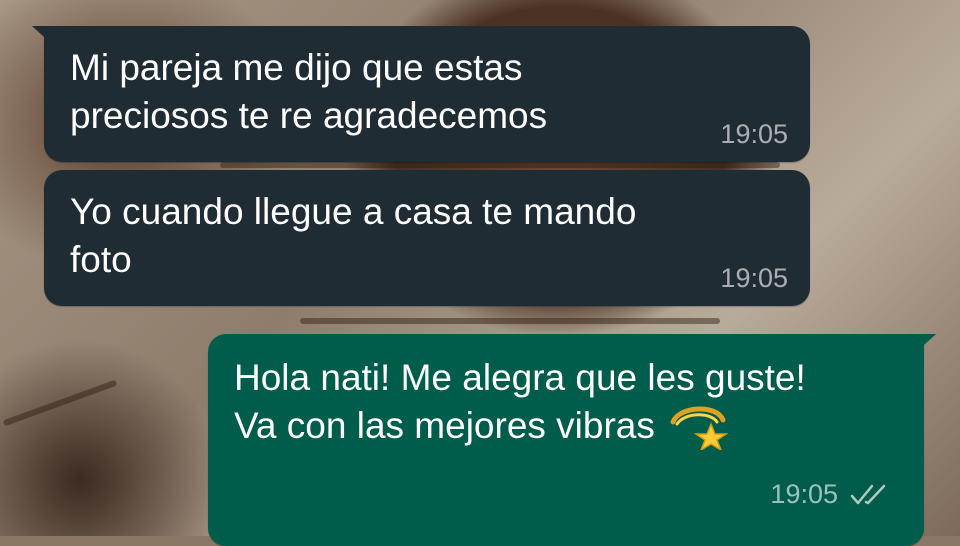  What do you see at coordinates (353, 235) in the screenshot?
I see `message-text: Yo cuando llegue a casa te mando foto` at bounding box center [353, 235].